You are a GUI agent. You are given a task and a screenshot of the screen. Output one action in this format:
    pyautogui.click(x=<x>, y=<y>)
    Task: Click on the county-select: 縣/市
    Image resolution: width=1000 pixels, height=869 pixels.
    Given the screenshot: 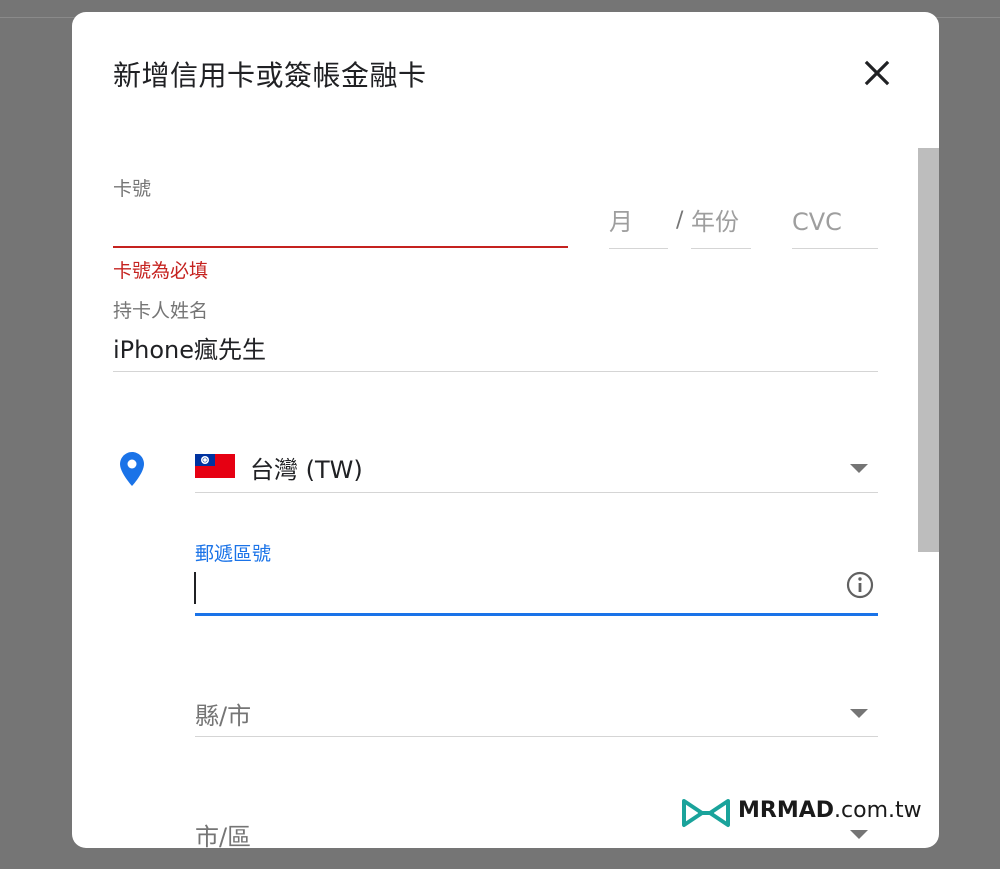 What is the action you would take?
    pyautogui.click(x=223, y=713)
    